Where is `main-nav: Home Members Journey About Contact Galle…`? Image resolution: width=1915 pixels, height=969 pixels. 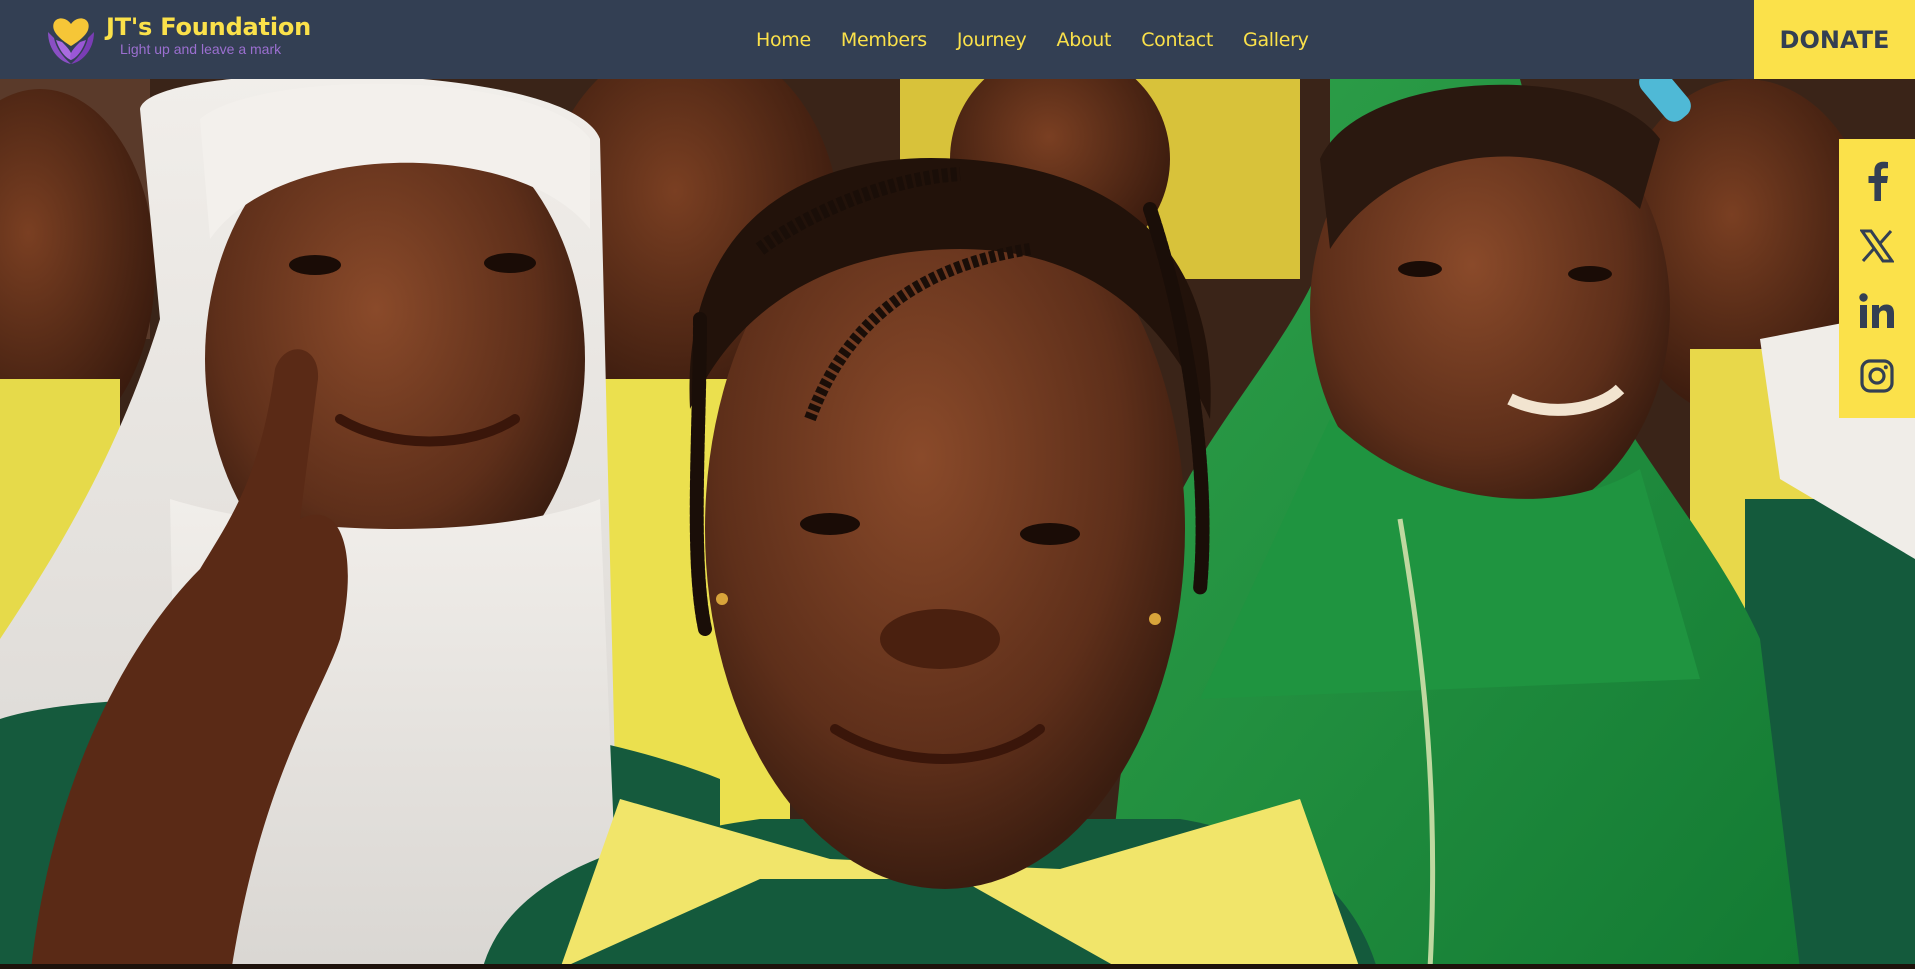
main-nav: Home Members Journey About Contact Galle… is located at coordinates (1047, 39).